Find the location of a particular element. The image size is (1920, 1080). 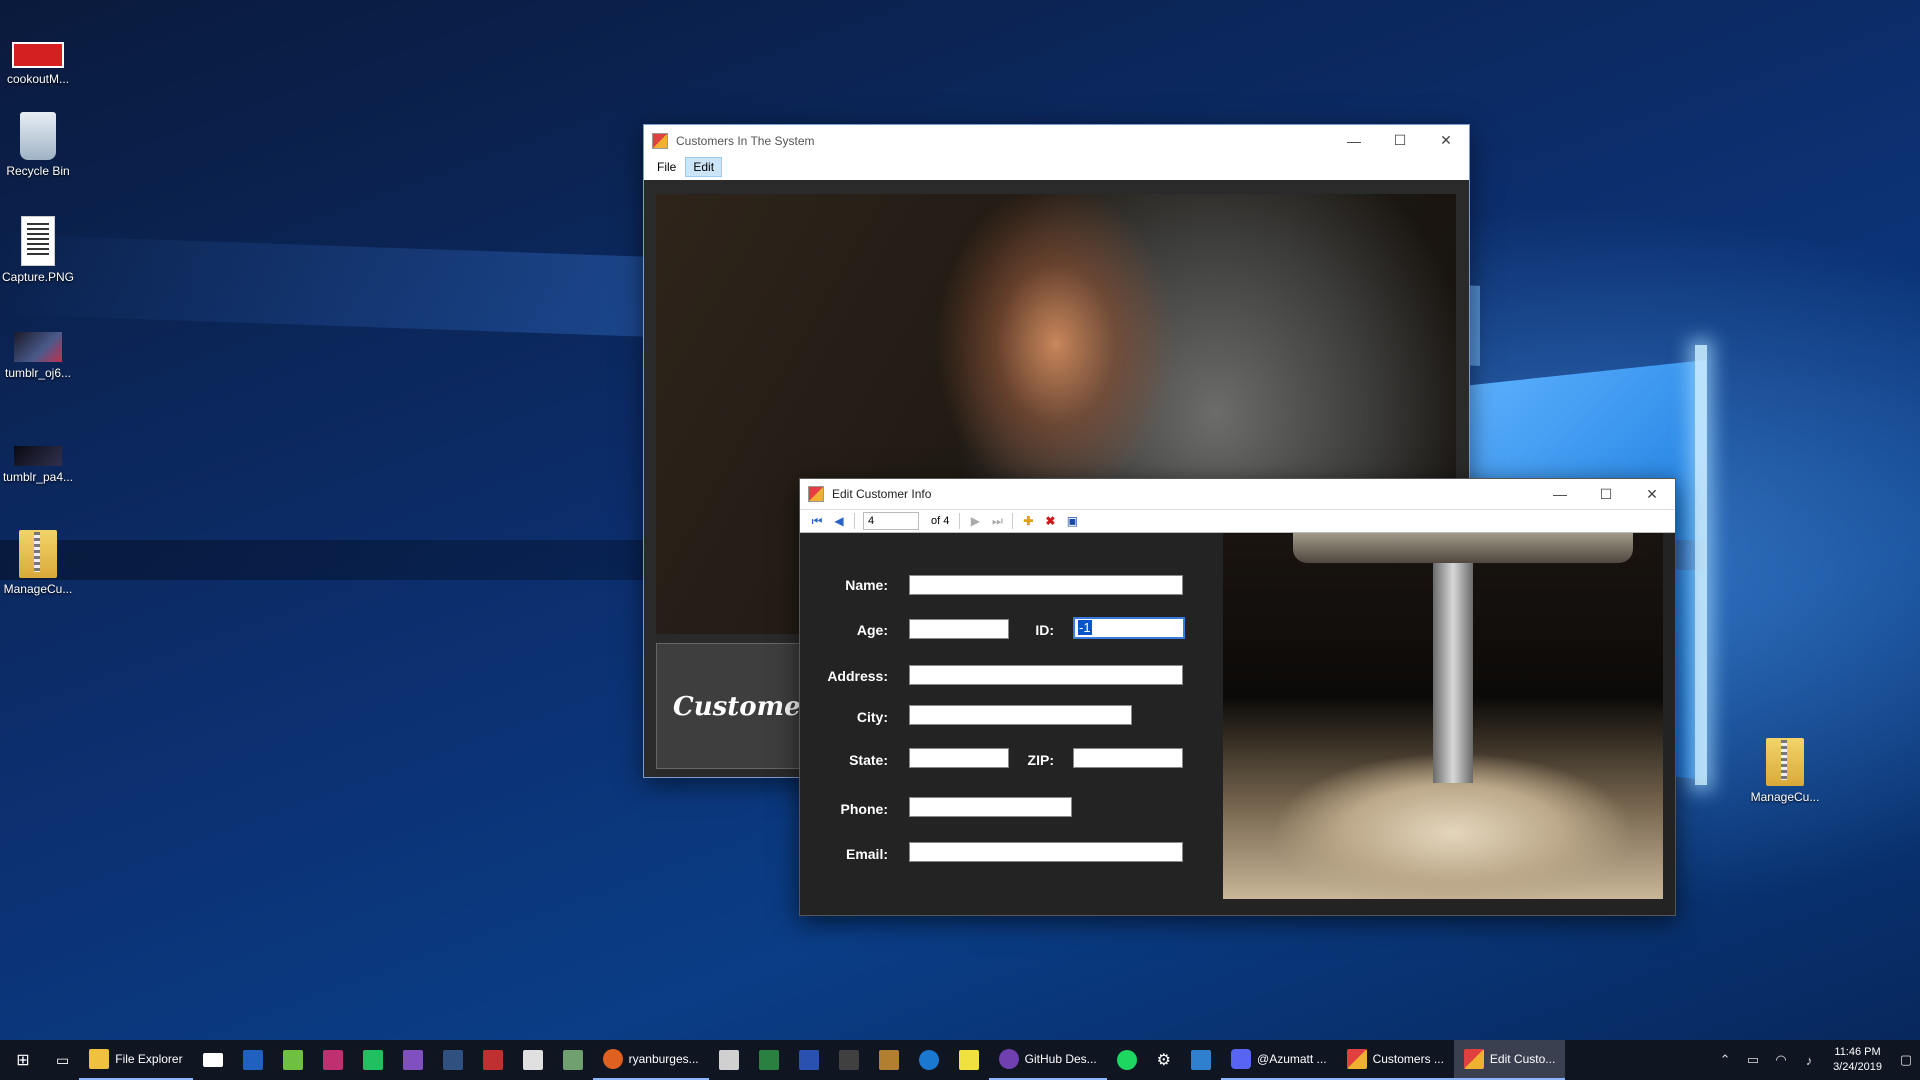

age-label: Age: is located at coordinates (872, 630).